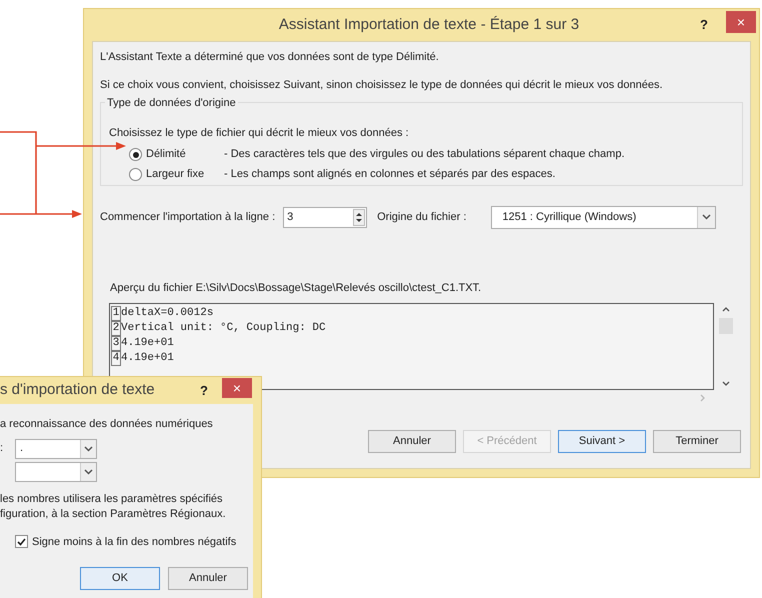 The image size is (762, 598). Describe the element at coordinates (167, 313) in the screenshot. I see `preview-line: deltaX=0.0012s` at that location.